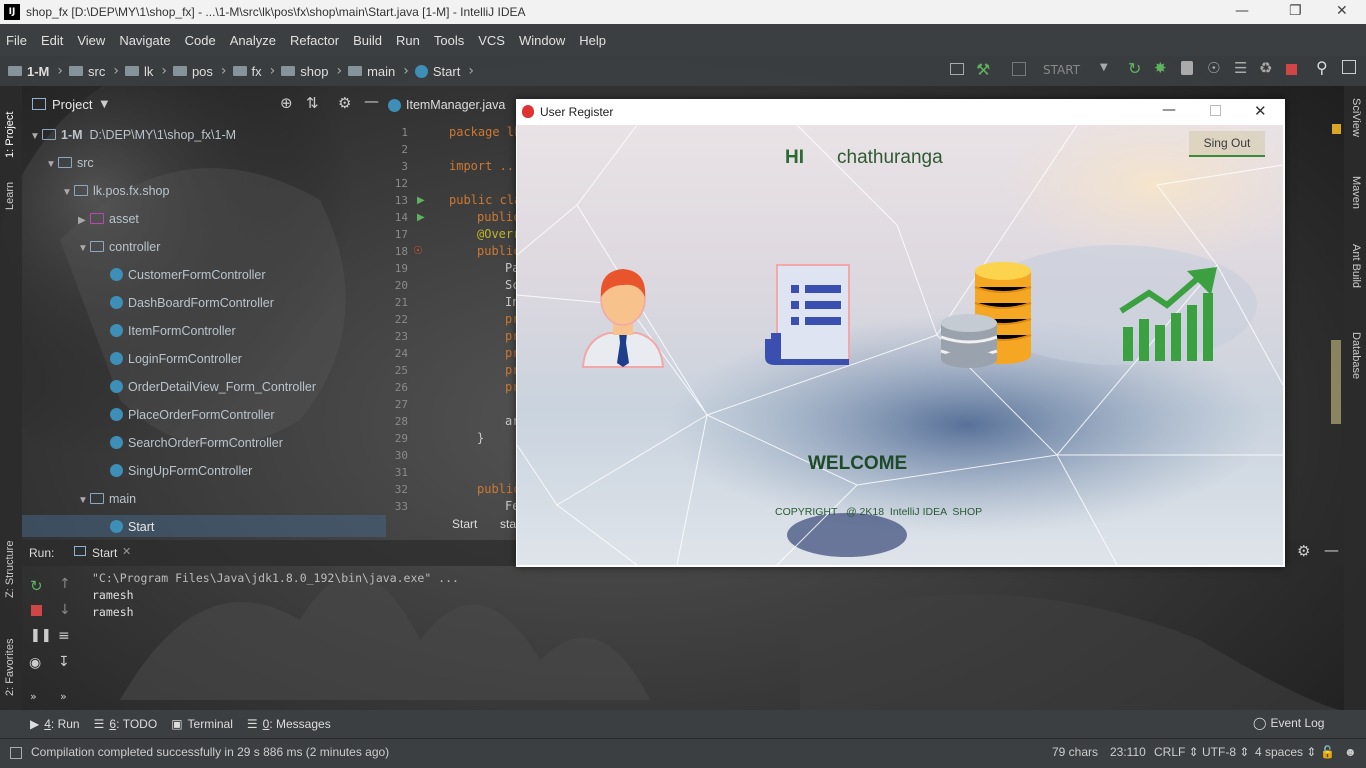 The image size is (1366, 768). I want to click on menu-analyze: Analyze, so click(253, 40).